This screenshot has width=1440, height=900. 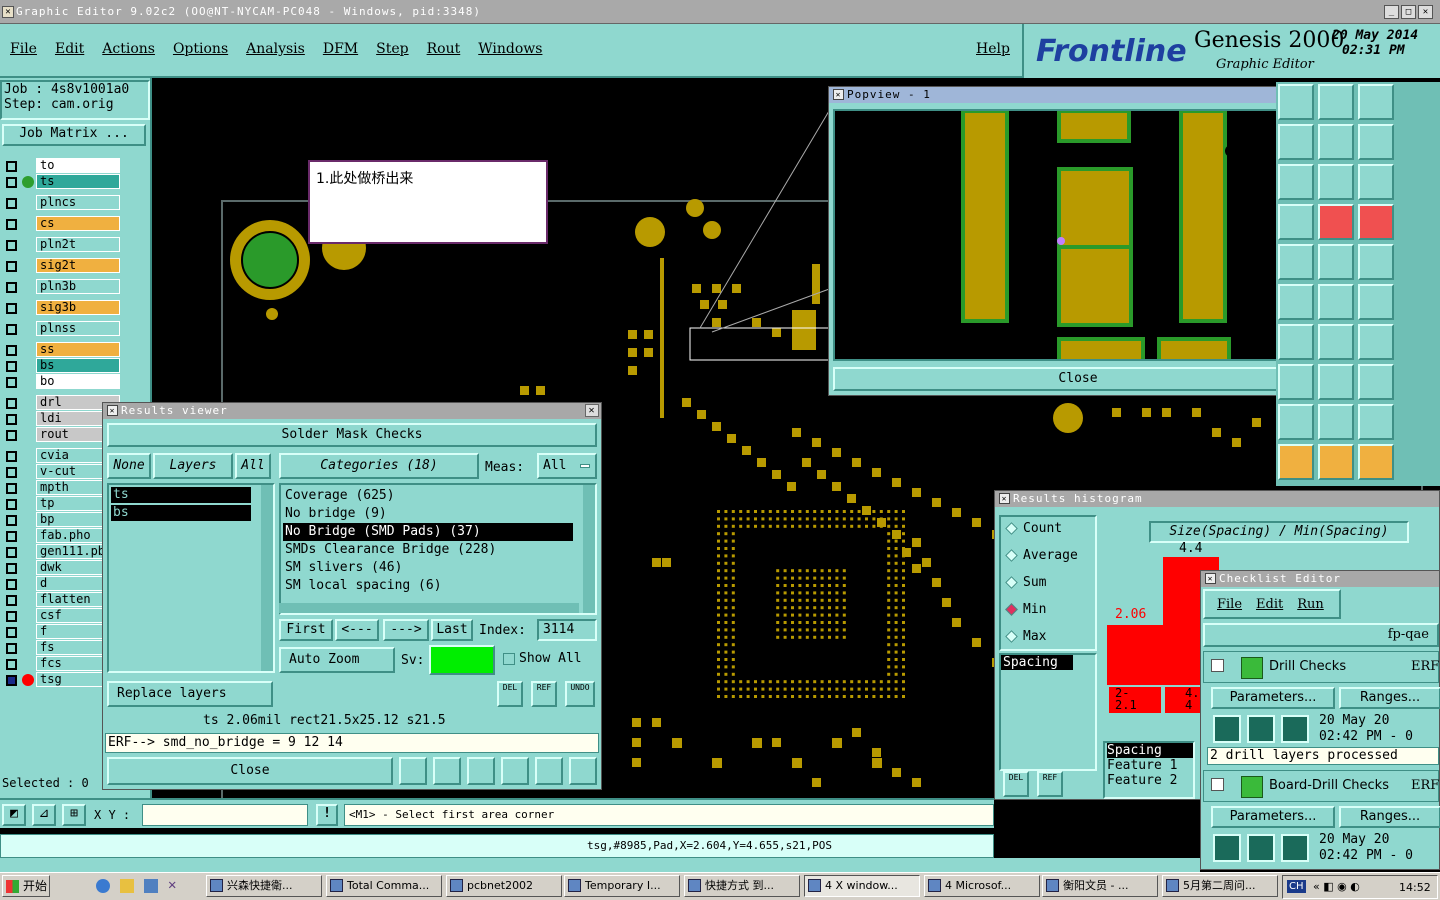 I want to click on menu-file: File, so click(x=23, y=49).